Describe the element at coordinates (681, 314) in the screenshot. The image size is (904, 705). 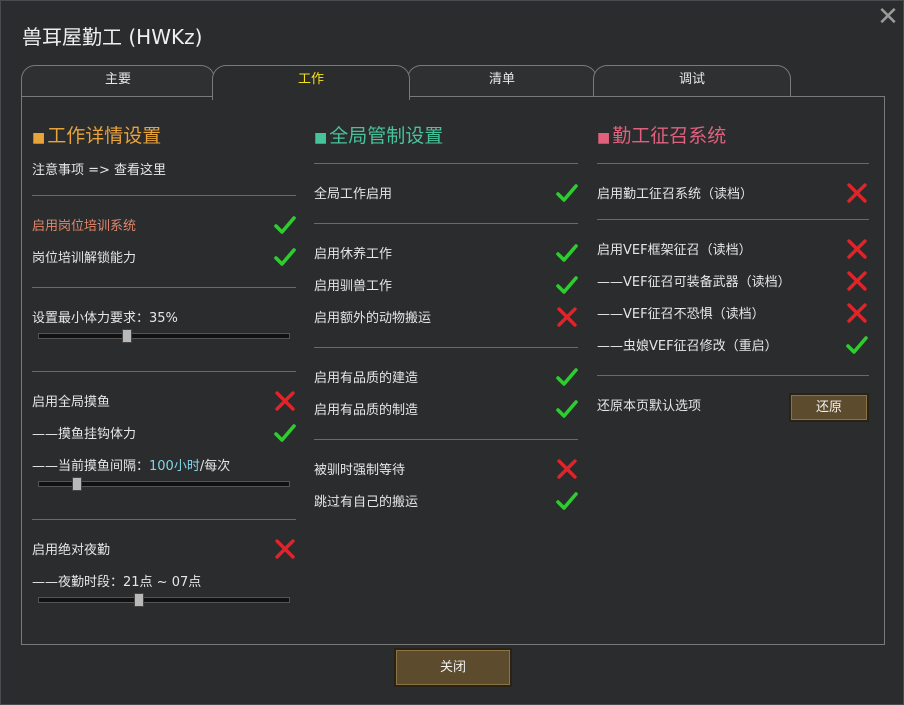
I see `vef-fearless-label: ——VEF征召不恐惧（读档）` at that location.